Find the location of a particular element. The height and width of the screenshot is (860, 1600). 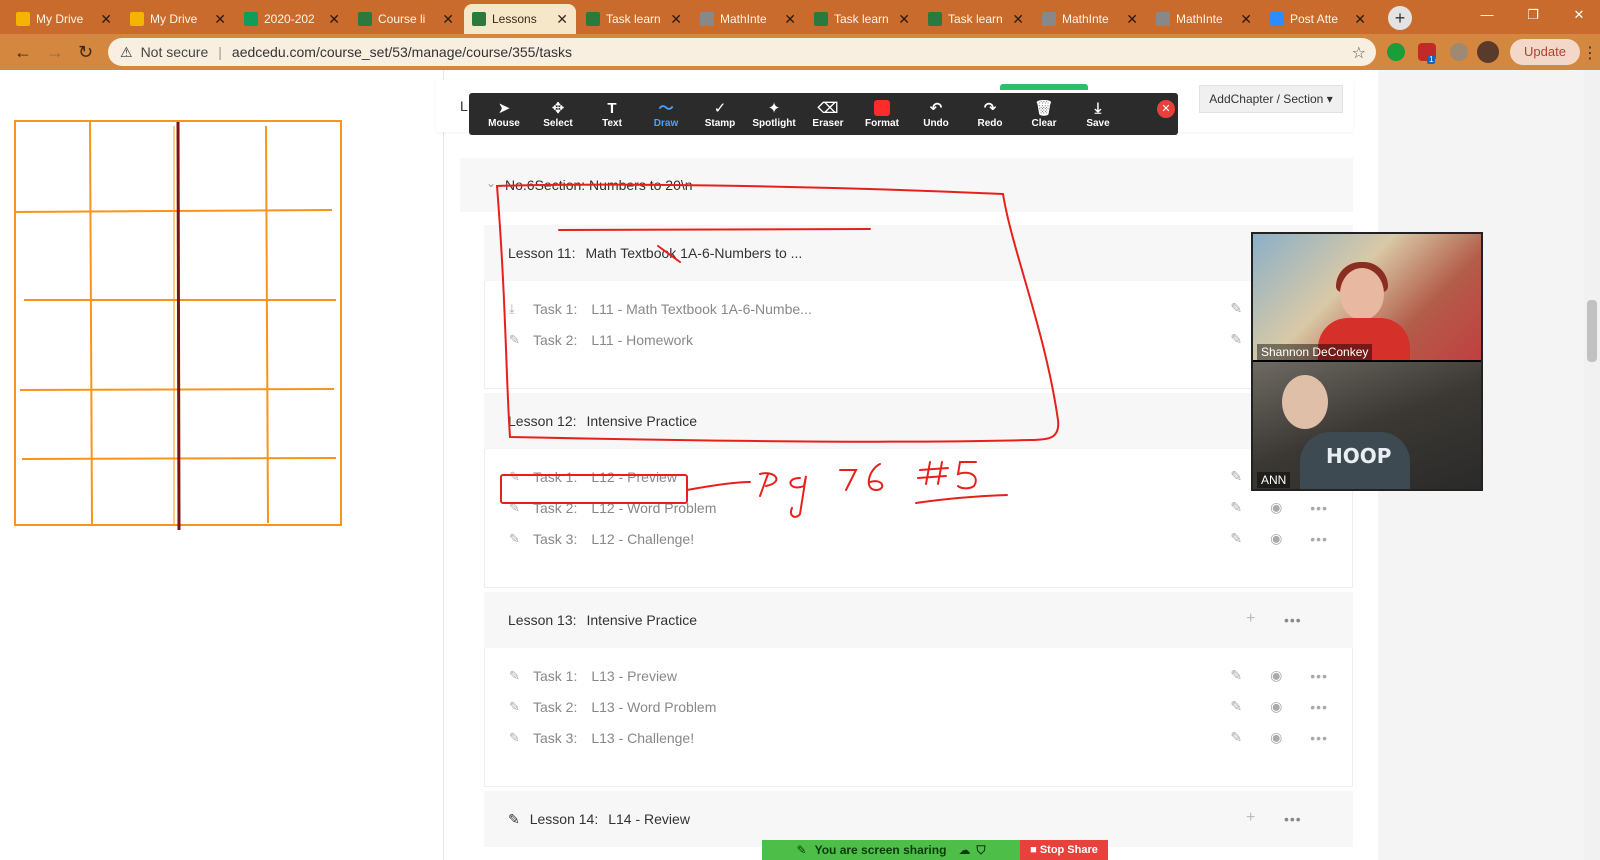

tool-mouse: ➤ Mouse is located at coordinates (504, 114).